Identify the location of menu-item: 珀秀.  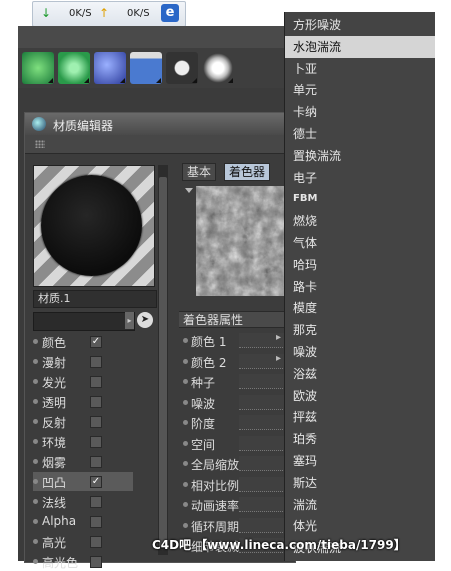
(360, 439).